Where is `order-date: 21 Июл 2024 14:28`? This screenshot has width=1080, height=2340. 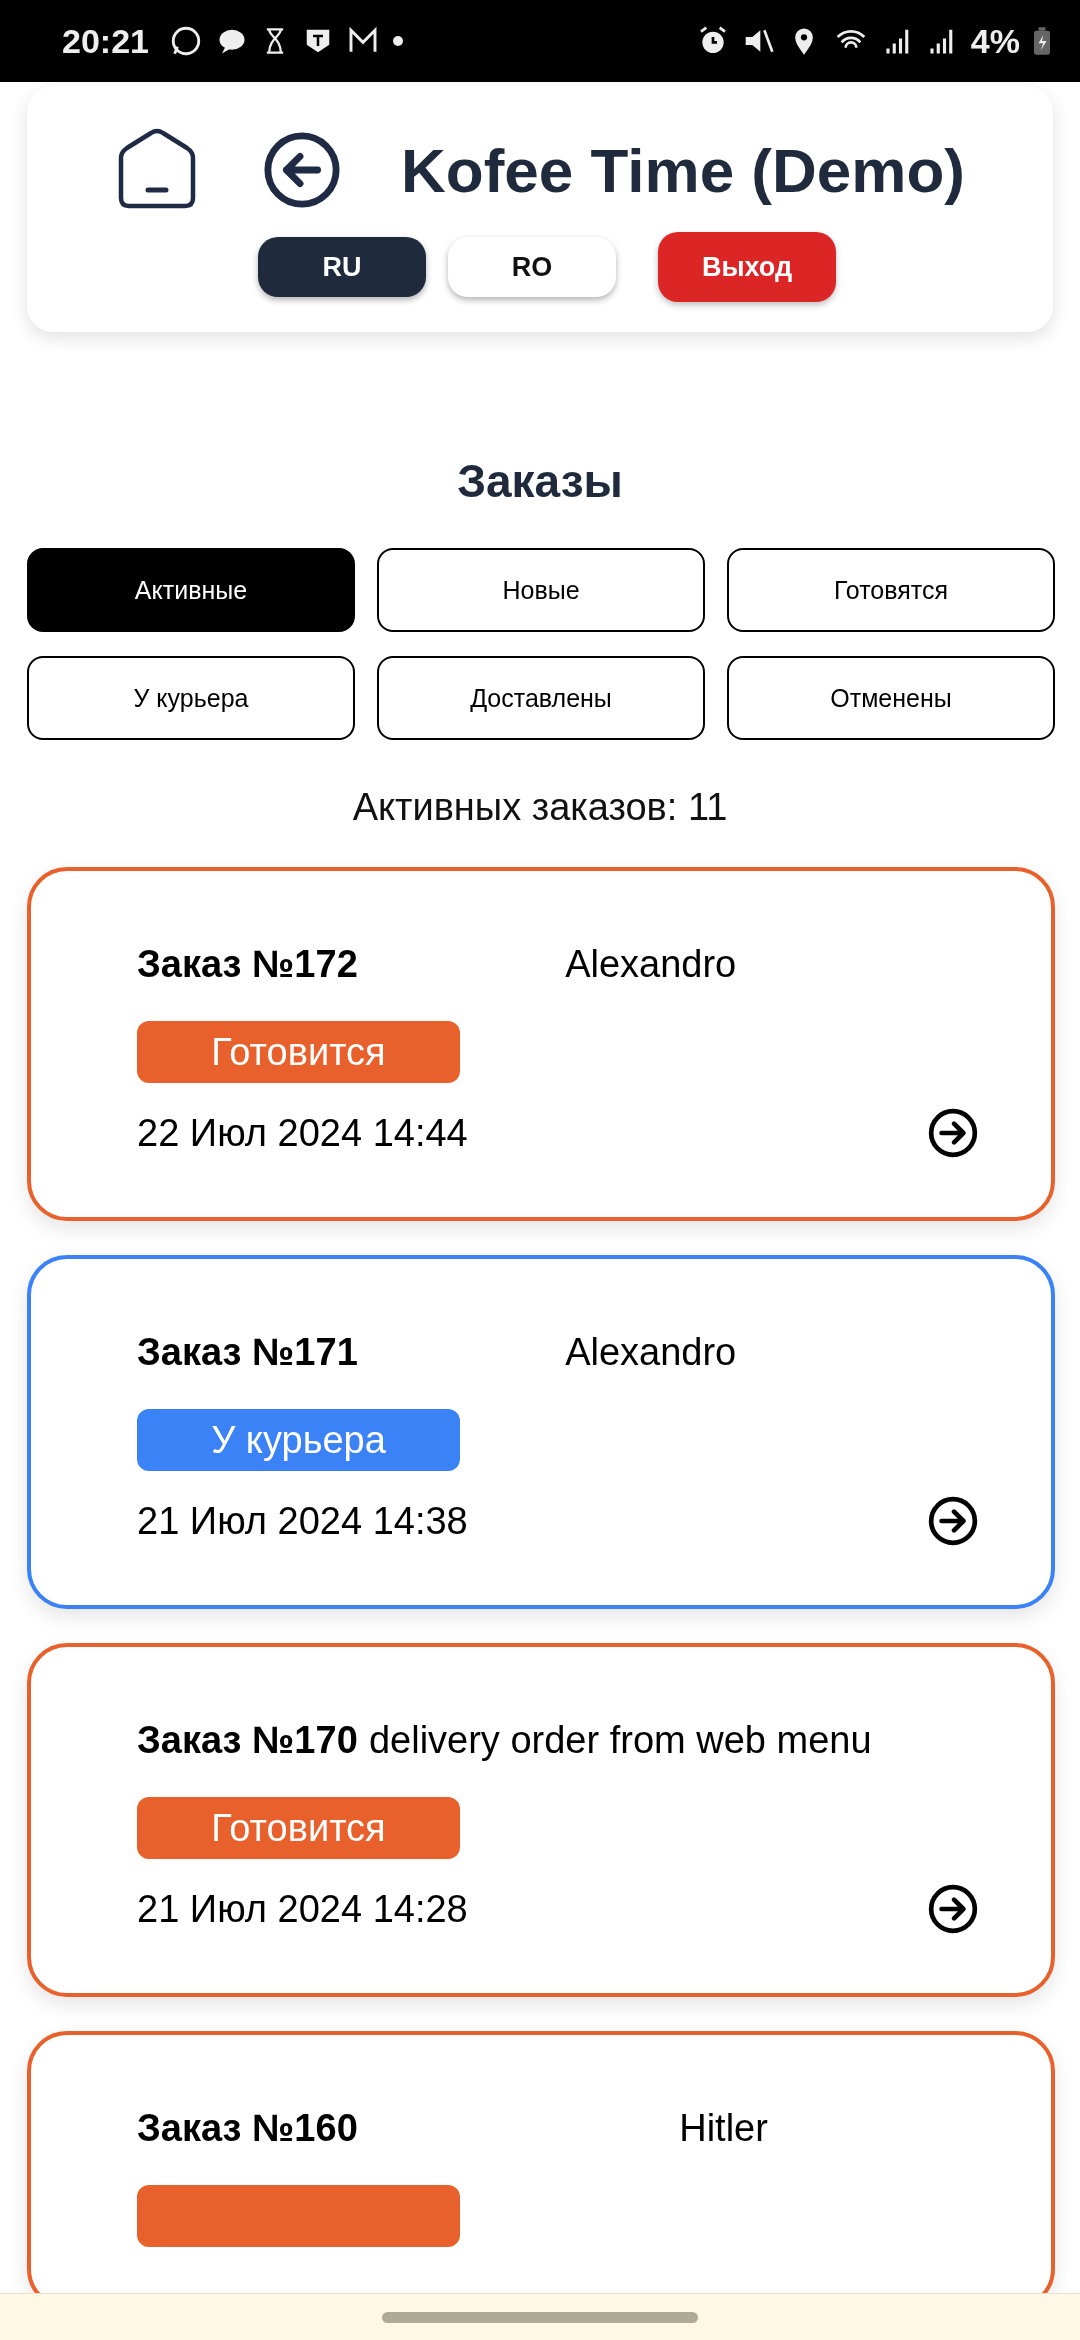 order-date: 21 Июл 2024 14:28 is located at coordinates (302, 1909).